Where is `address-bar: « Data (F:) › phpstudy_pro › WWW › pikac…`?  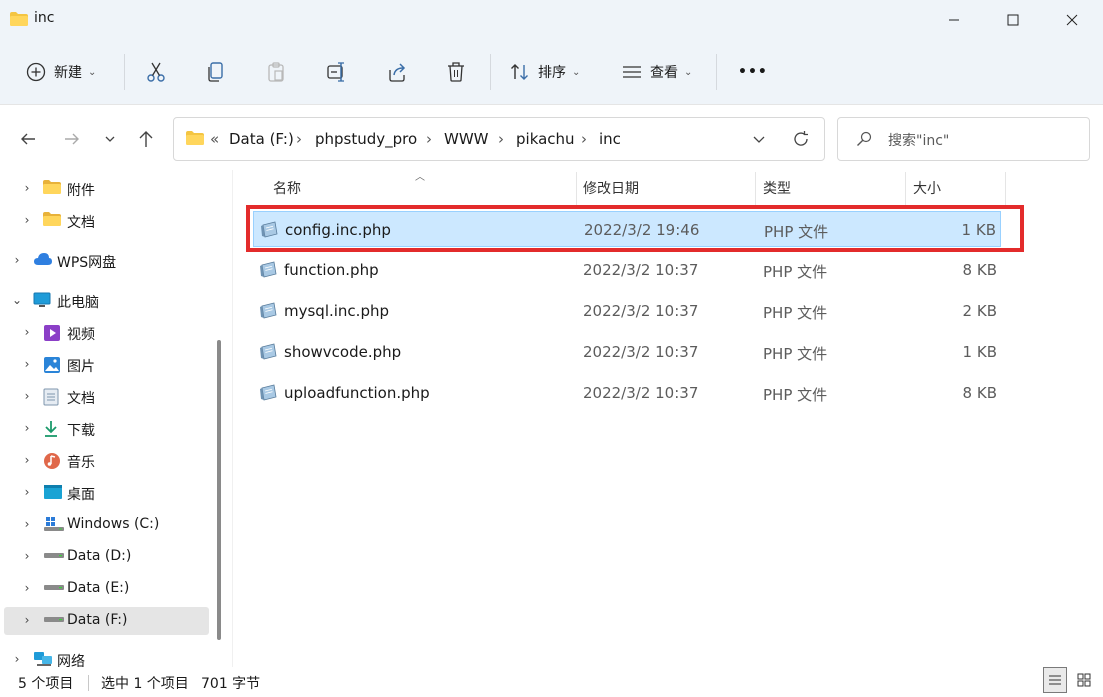
address-bar: « Data (F:) › phpstudy_pro › WWW › pikac… is located at coordinates (499, 139).